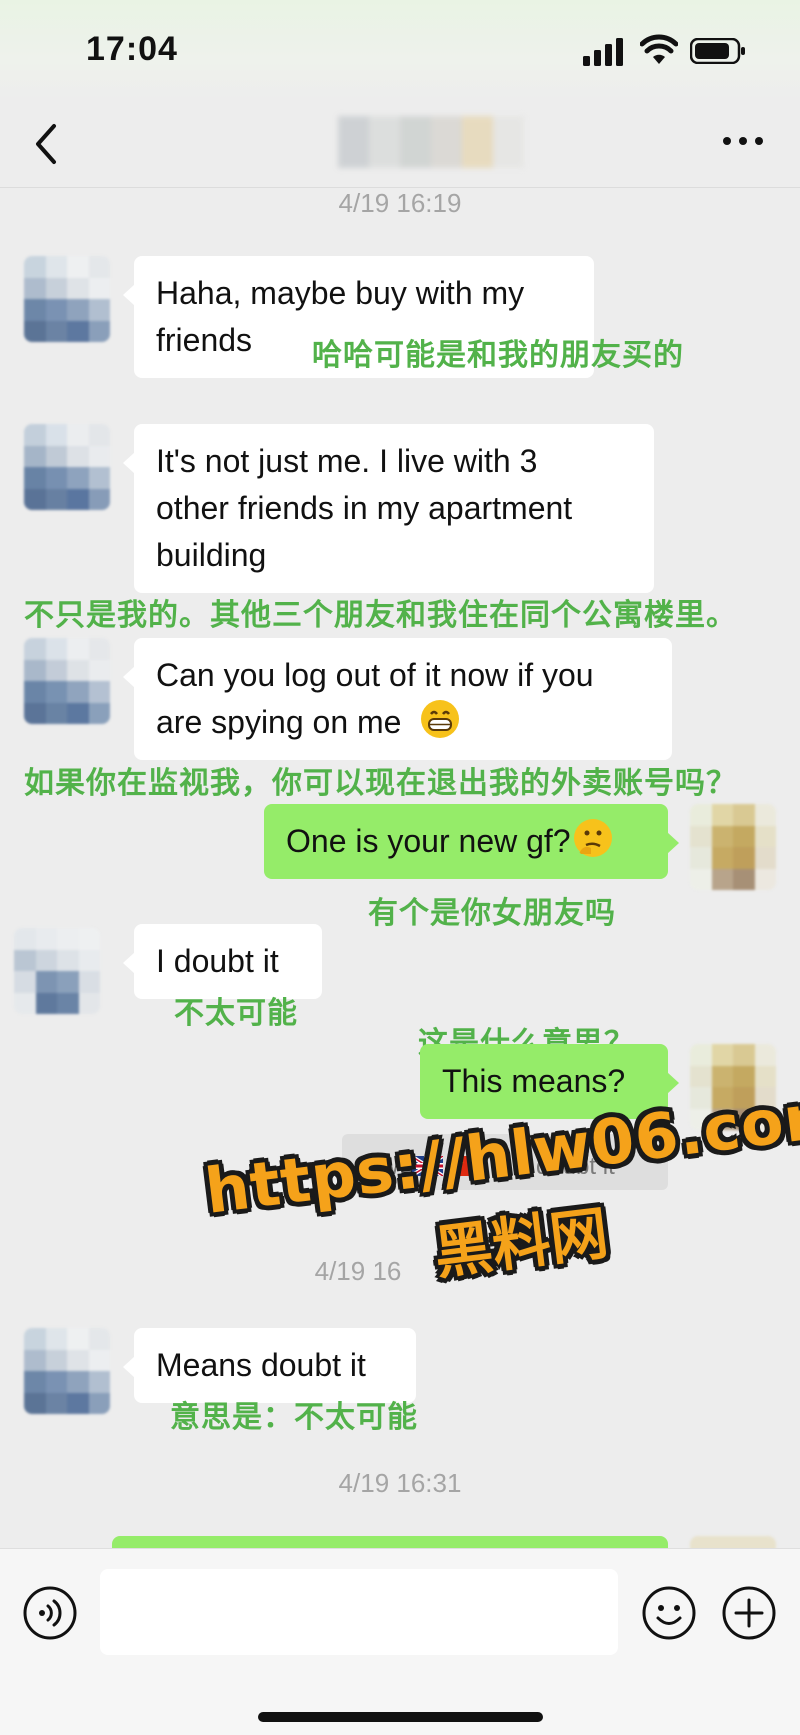  Describe the element at coordinates (743, 141) in the screenshot. I see `more-dots-icon` at that location.